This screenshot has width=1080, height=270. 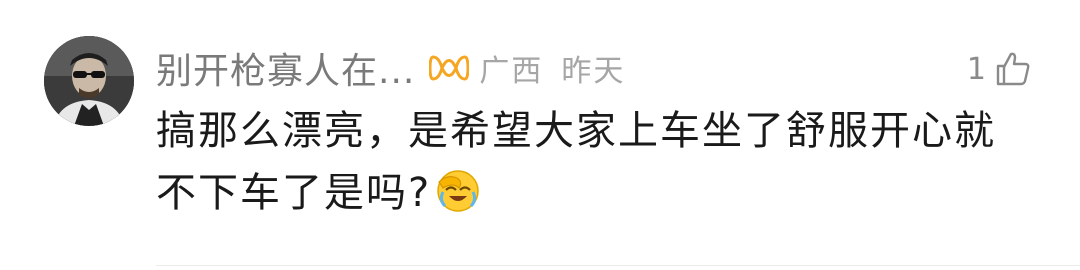 I want to click on avatar, so click(x=89, y=81).